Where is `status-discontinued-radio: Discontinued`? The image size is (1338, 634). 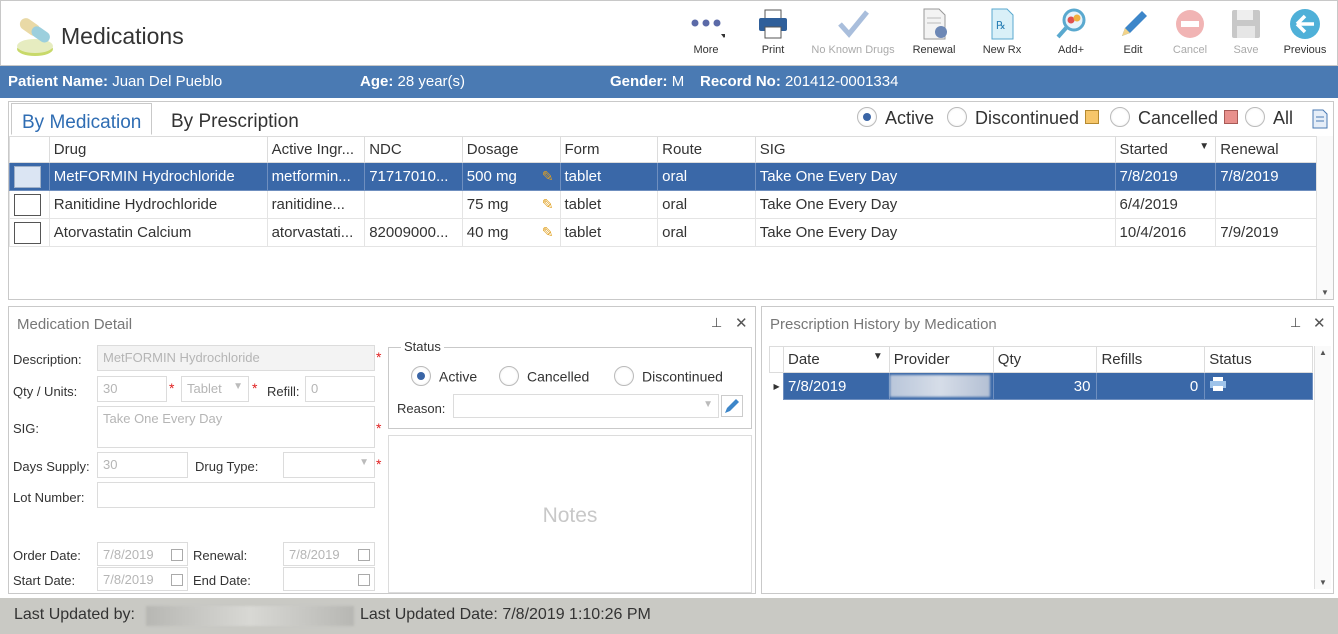 status-discontinued-radio: Discontinued is located at coordinates (668, 377).